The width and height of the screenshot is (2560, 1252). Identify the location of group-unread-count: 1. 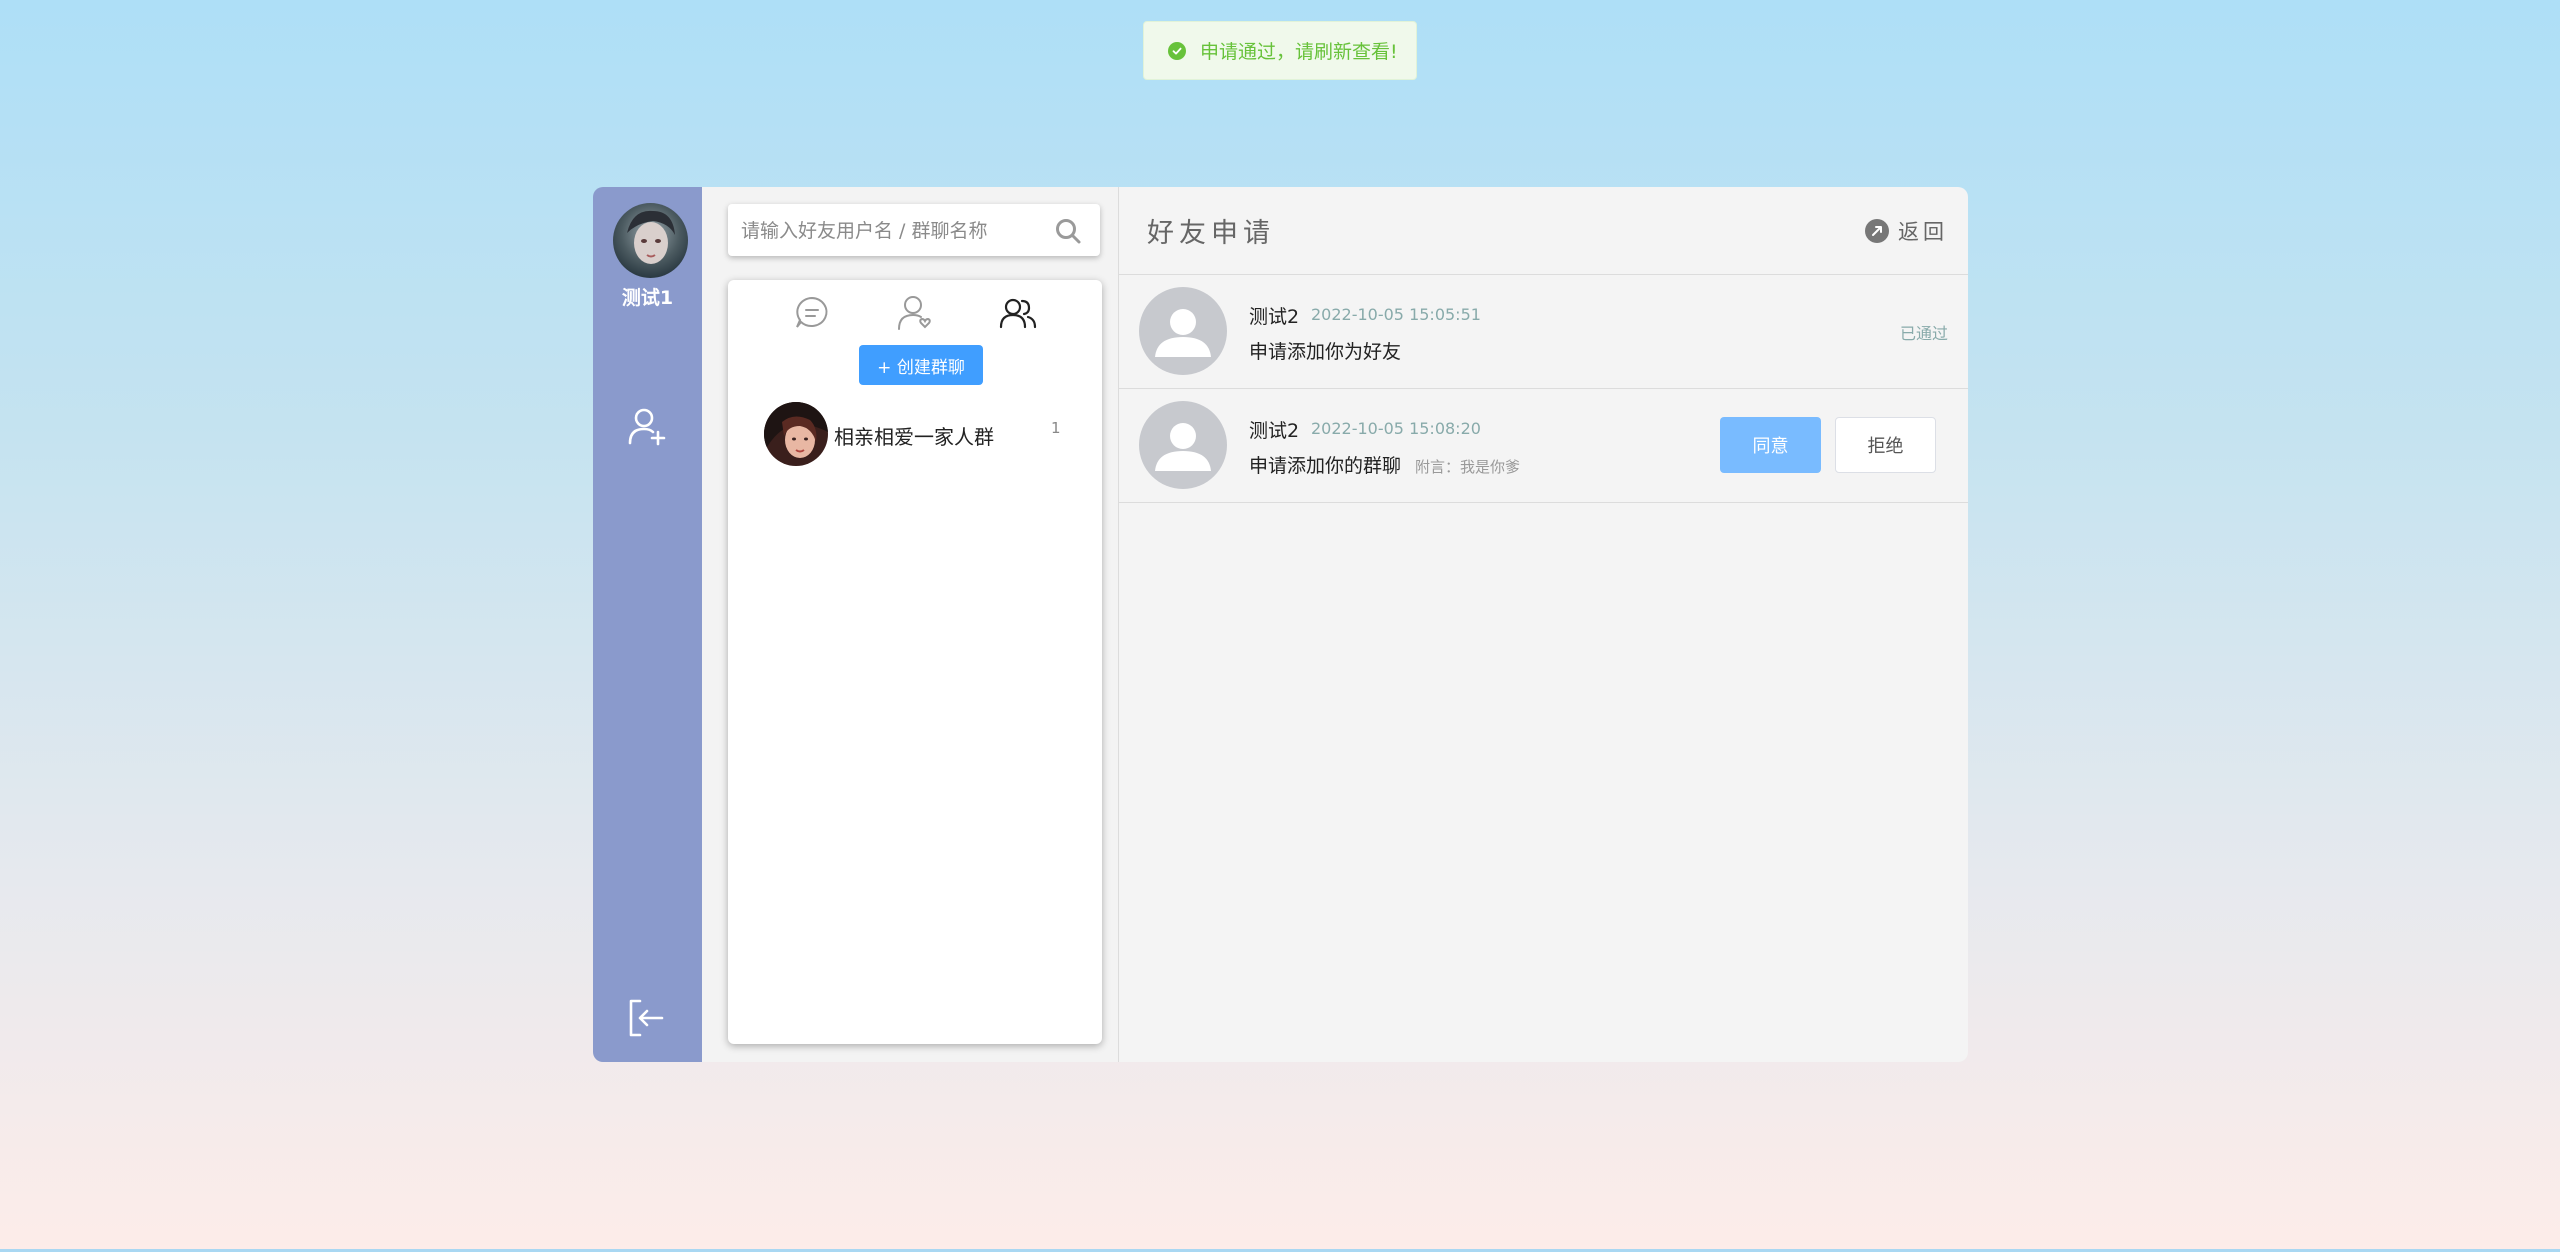
(1056, 428).